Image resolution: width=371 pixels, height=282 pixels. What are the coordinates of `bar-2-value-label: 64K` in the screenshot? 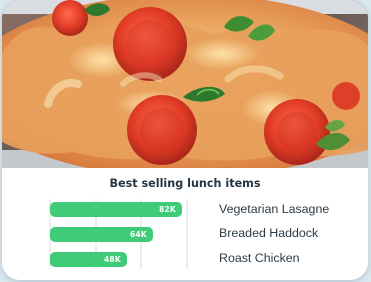 It's located at (138, 234).